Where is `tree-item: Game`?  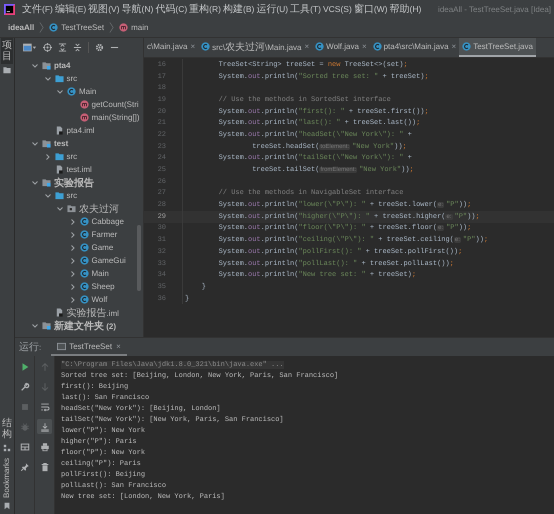 tree-item: Game is located at coordinates (103, 247).